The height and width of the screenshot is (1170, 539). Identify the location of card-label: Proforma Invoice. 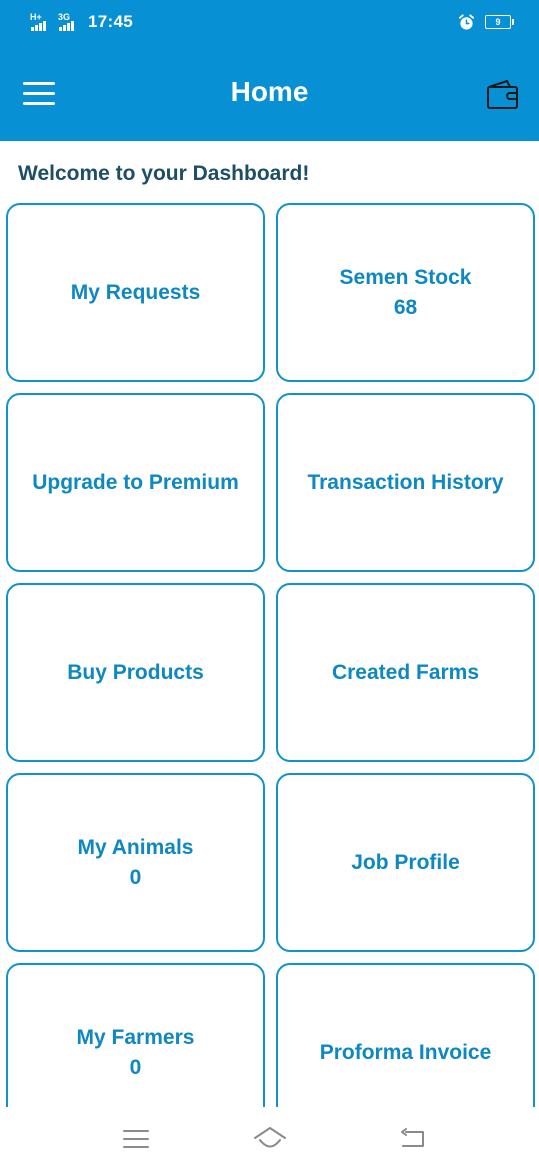
(405, 1052).